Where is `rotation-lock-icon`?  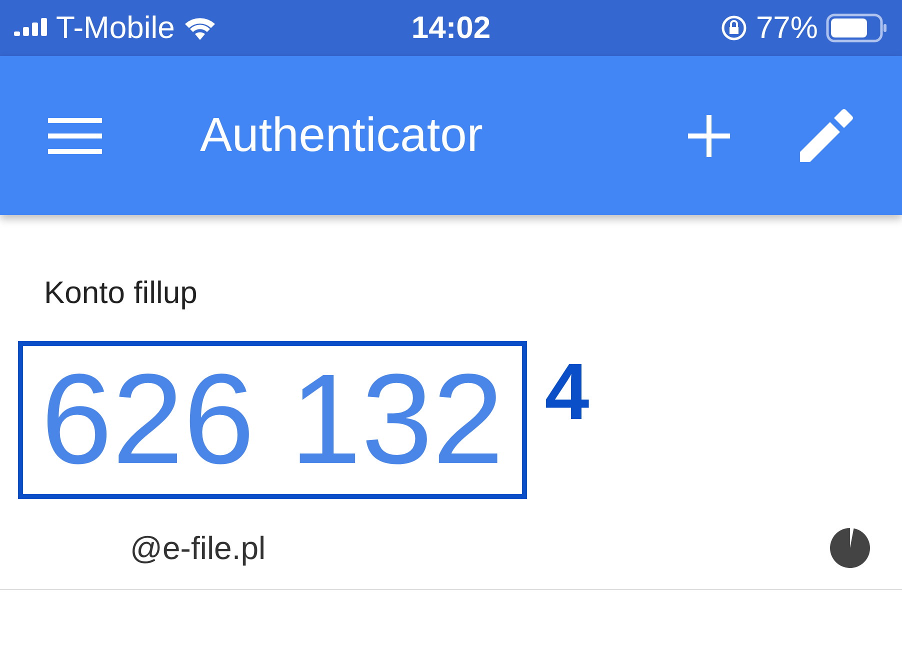
rotation-lock-icon is located at coordinates (734, 28).